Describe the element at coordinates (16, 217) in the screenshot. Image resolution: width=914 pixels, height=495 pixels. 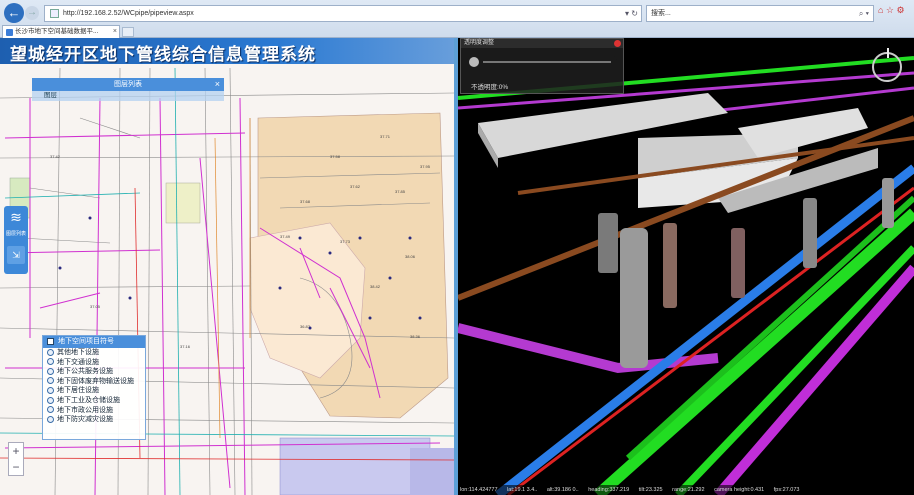
I see `layers-icon: ≋` at that location.